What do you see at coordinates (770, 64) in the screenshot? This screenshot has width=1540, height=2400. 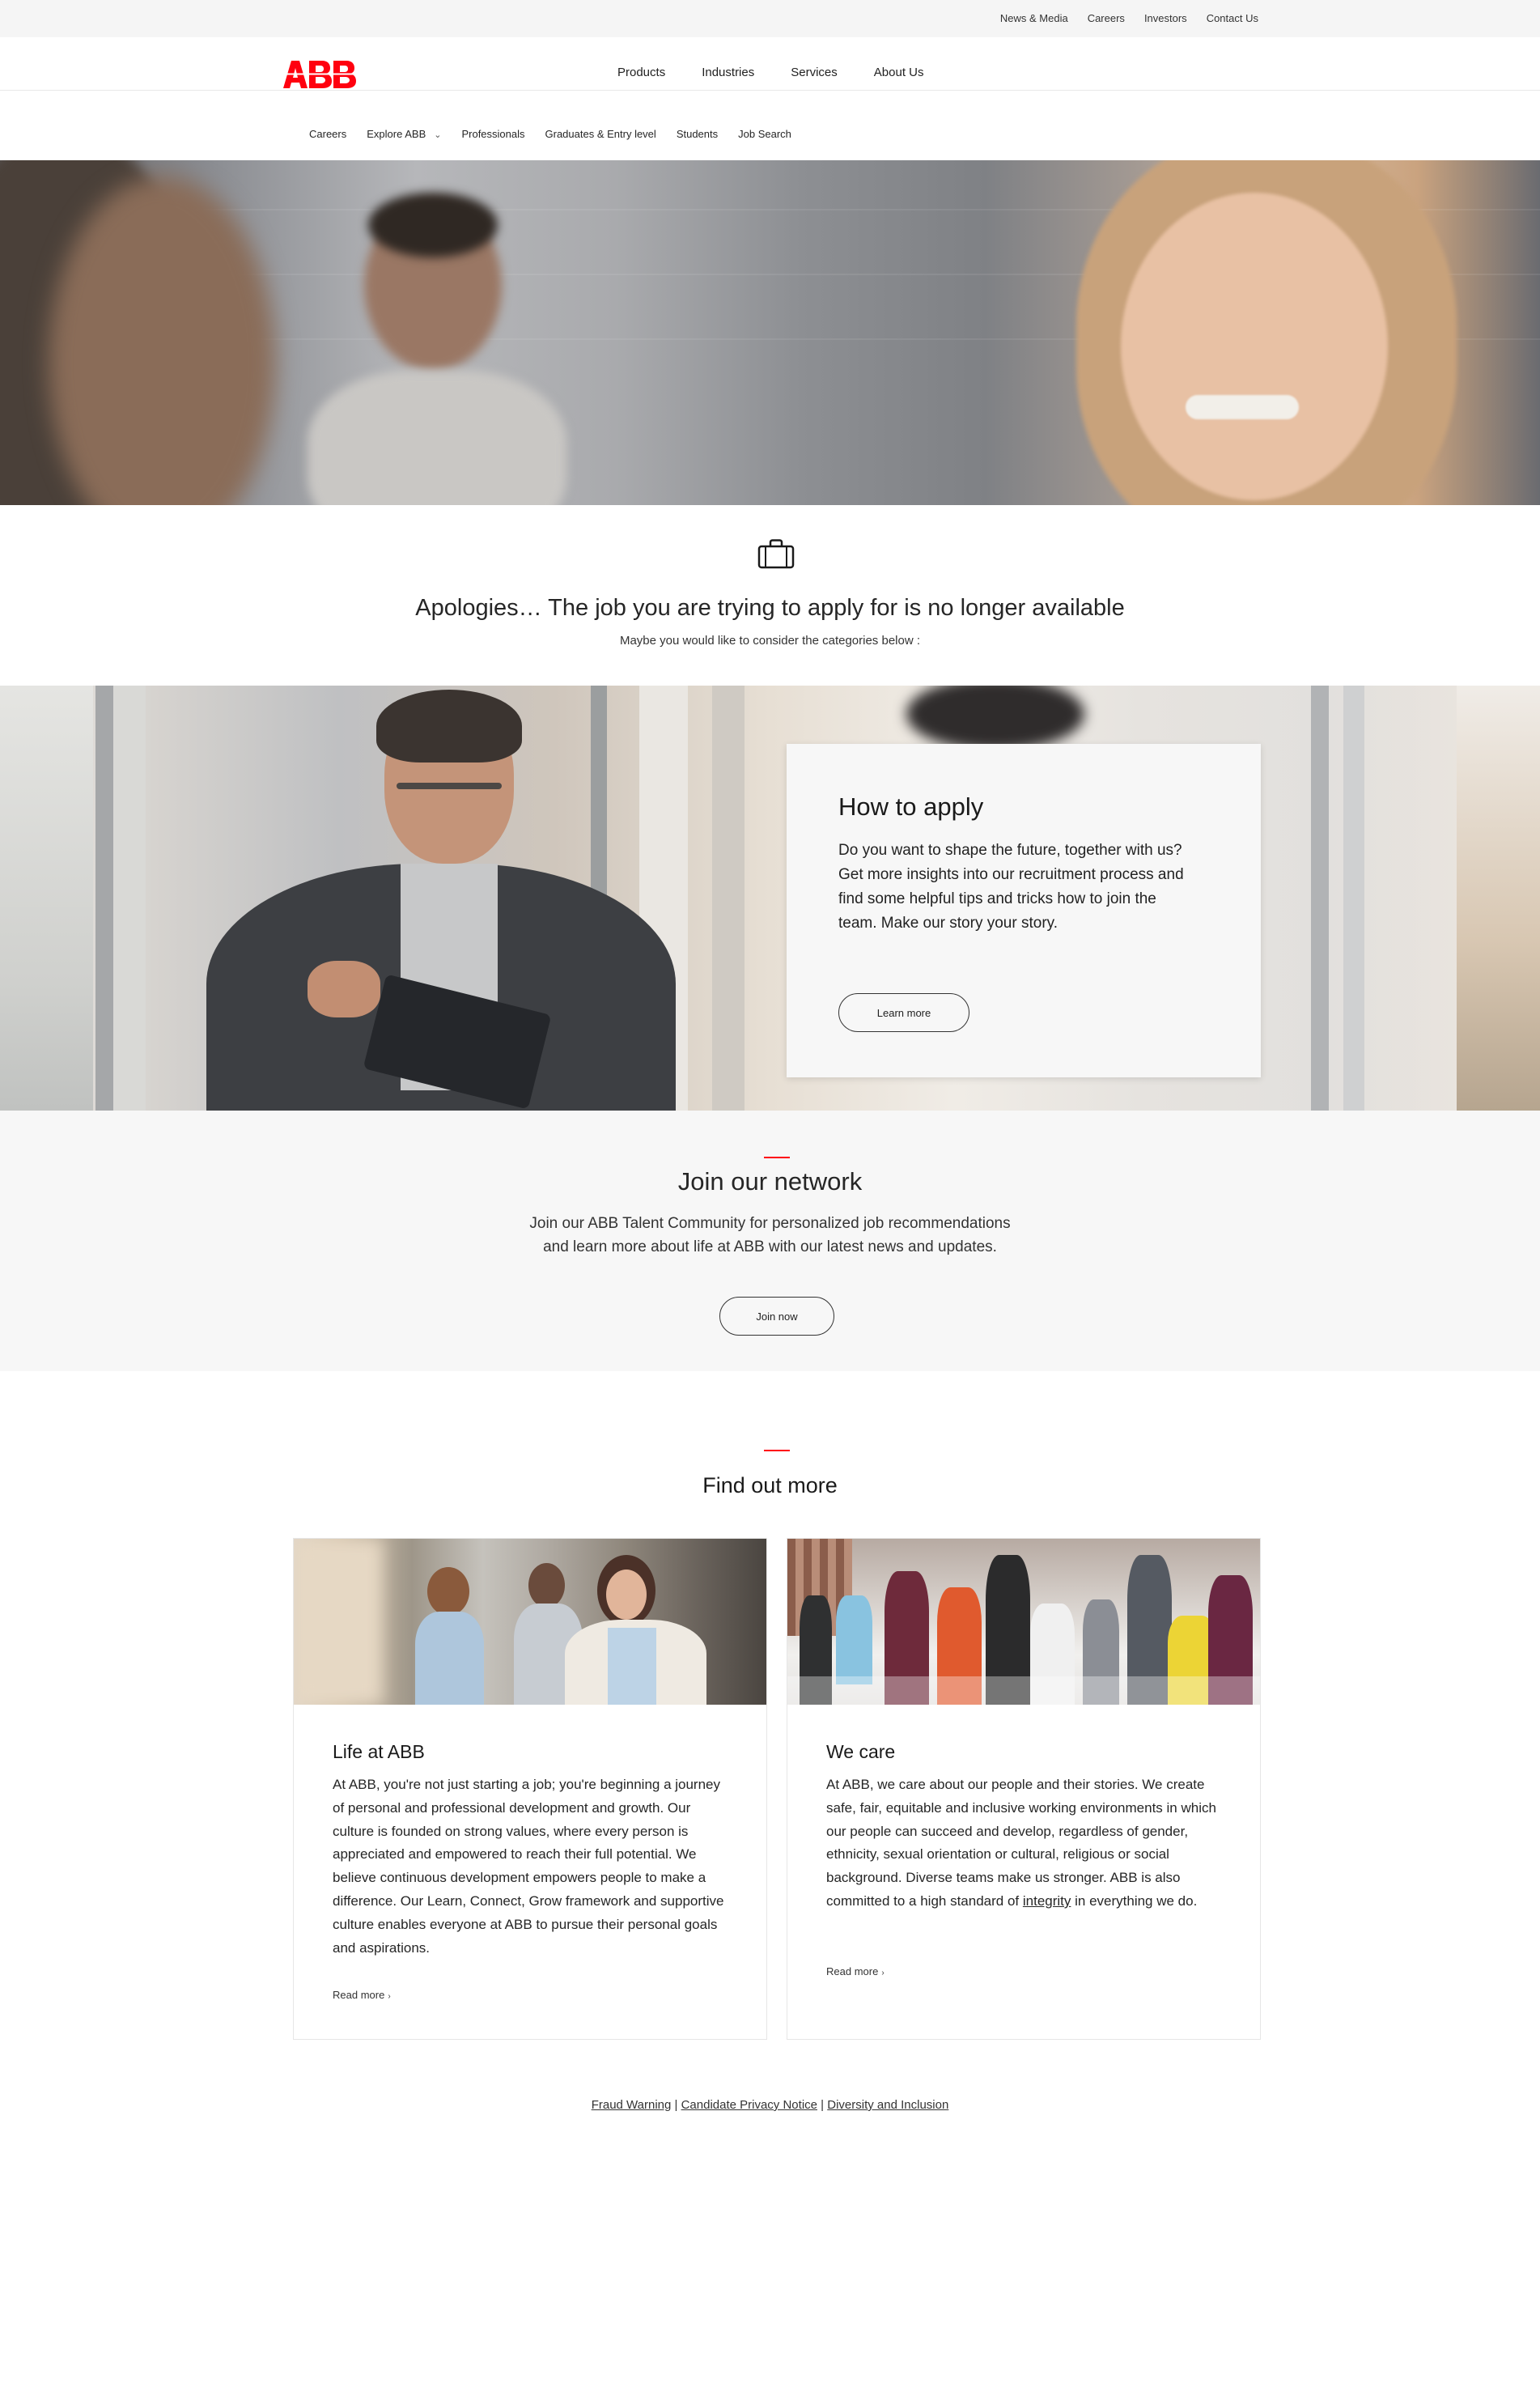 I see `main-header` at bounding box center [770, 64].